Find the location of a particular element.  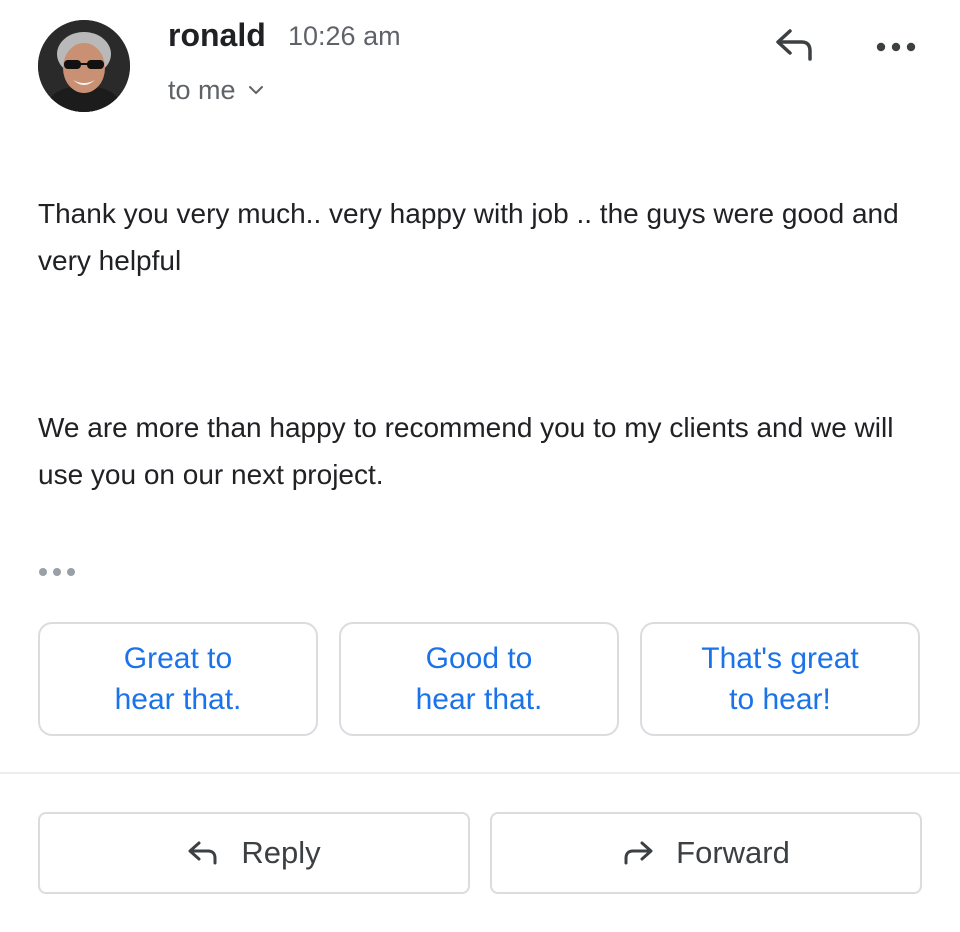

smart-reply-button: Great to hear that. is located at coordinates (178, 679).